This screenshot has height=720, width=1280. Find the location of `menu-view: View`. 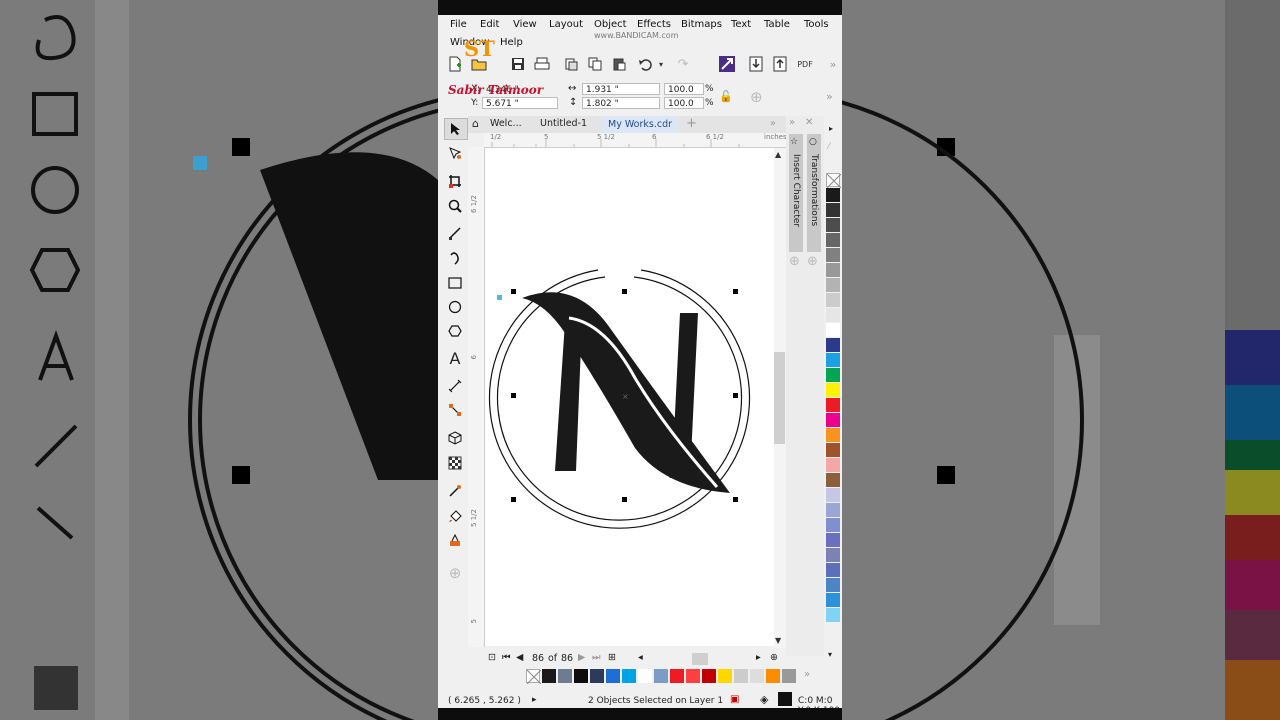

menu-view: View is located at coordinates (525, 24).